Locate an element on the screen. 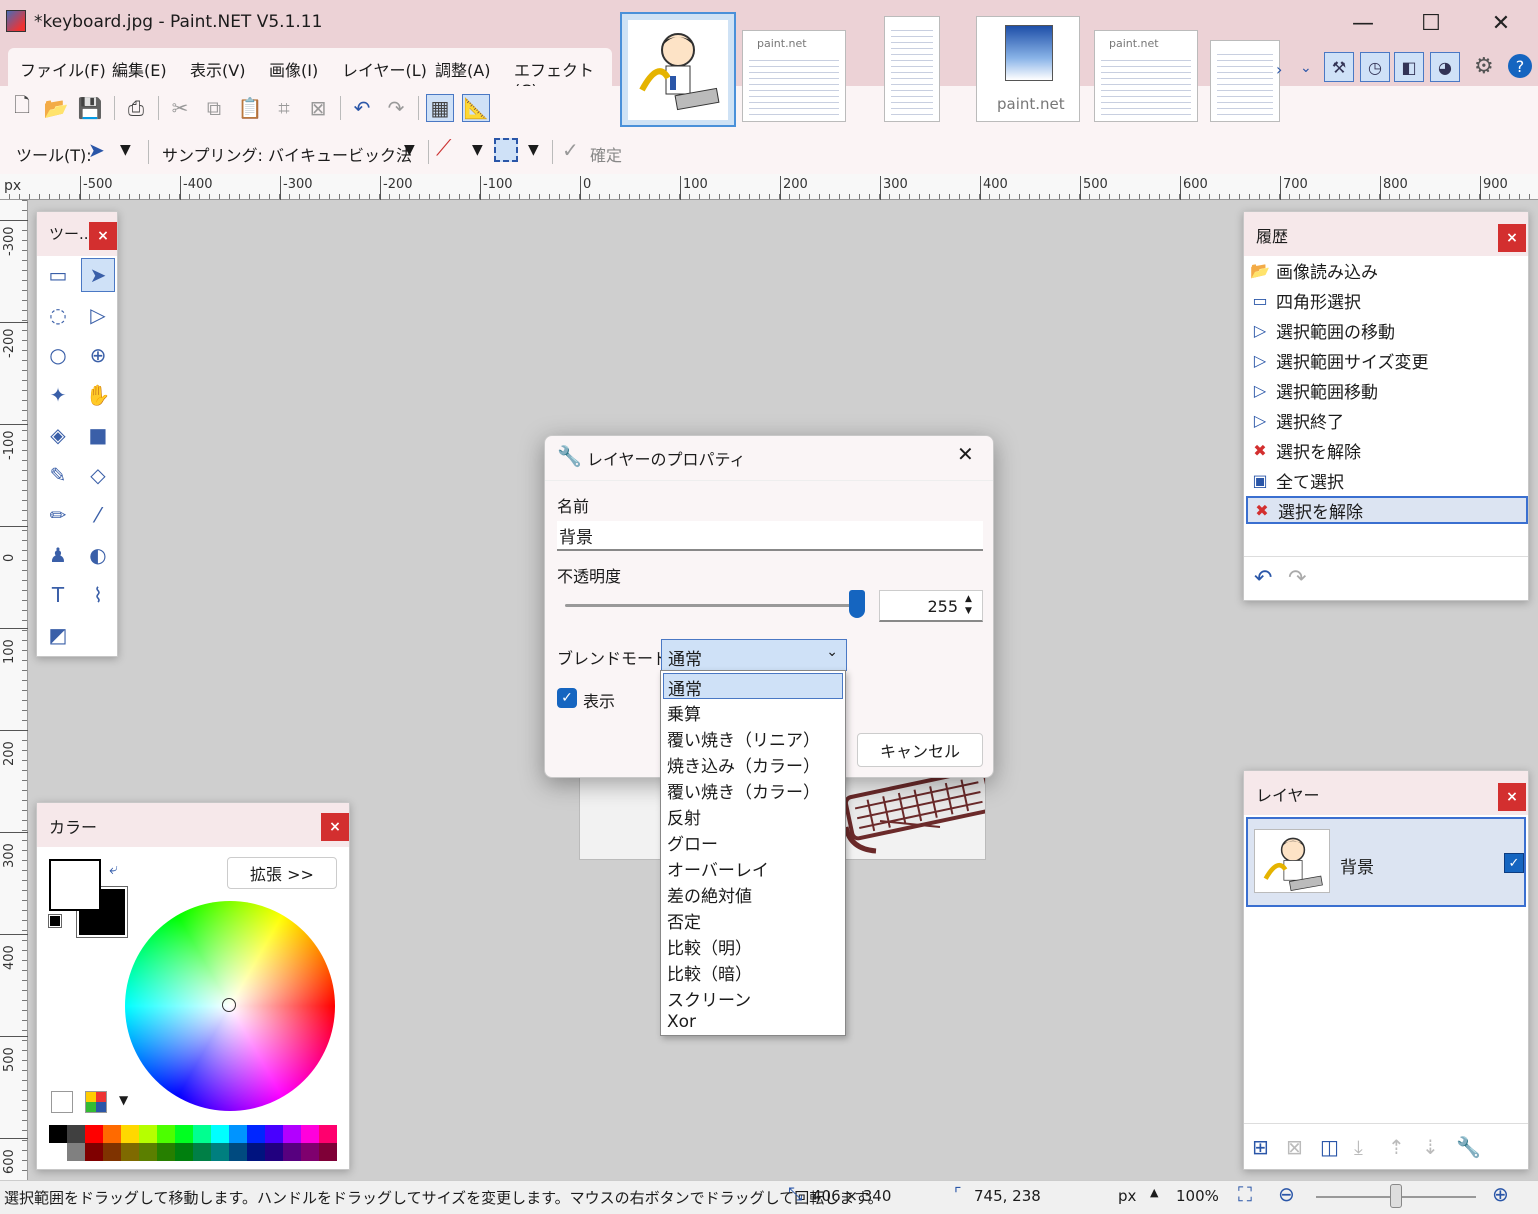 This screenshot has height=1214, width=1538. checkmark-icon: ✓ is located at coordinates (570, 150).